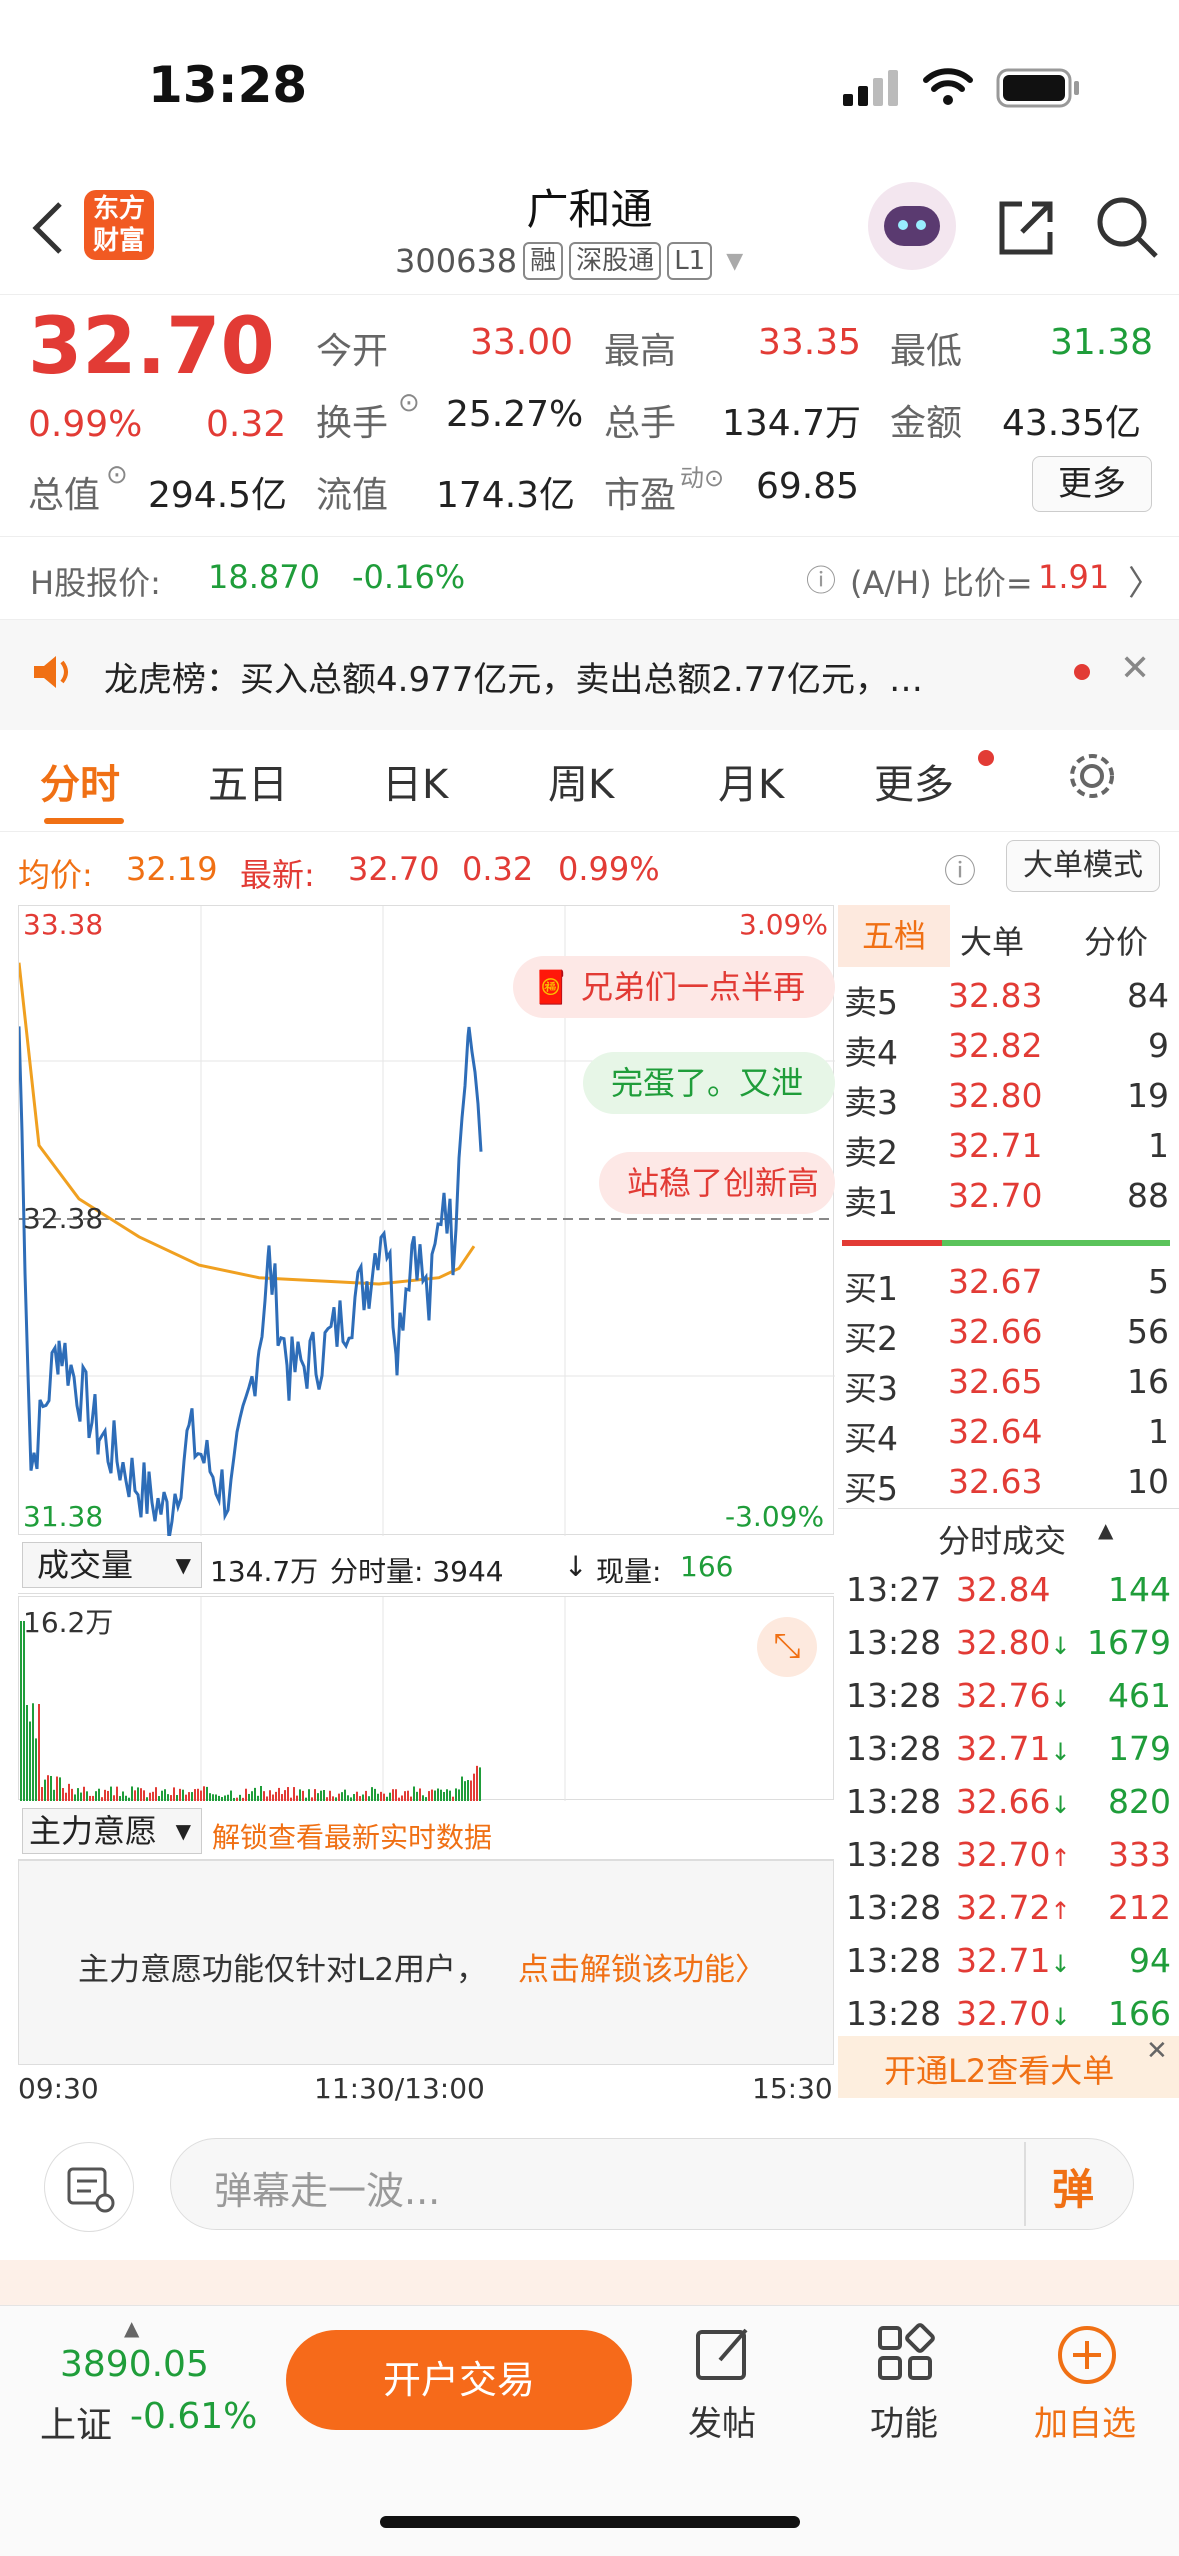 The width and height of the screenshot is (1179, 2556). Describe the element at coordinates (995, 1431) in the screenshot. I see `level-price: 32.64` at that location.